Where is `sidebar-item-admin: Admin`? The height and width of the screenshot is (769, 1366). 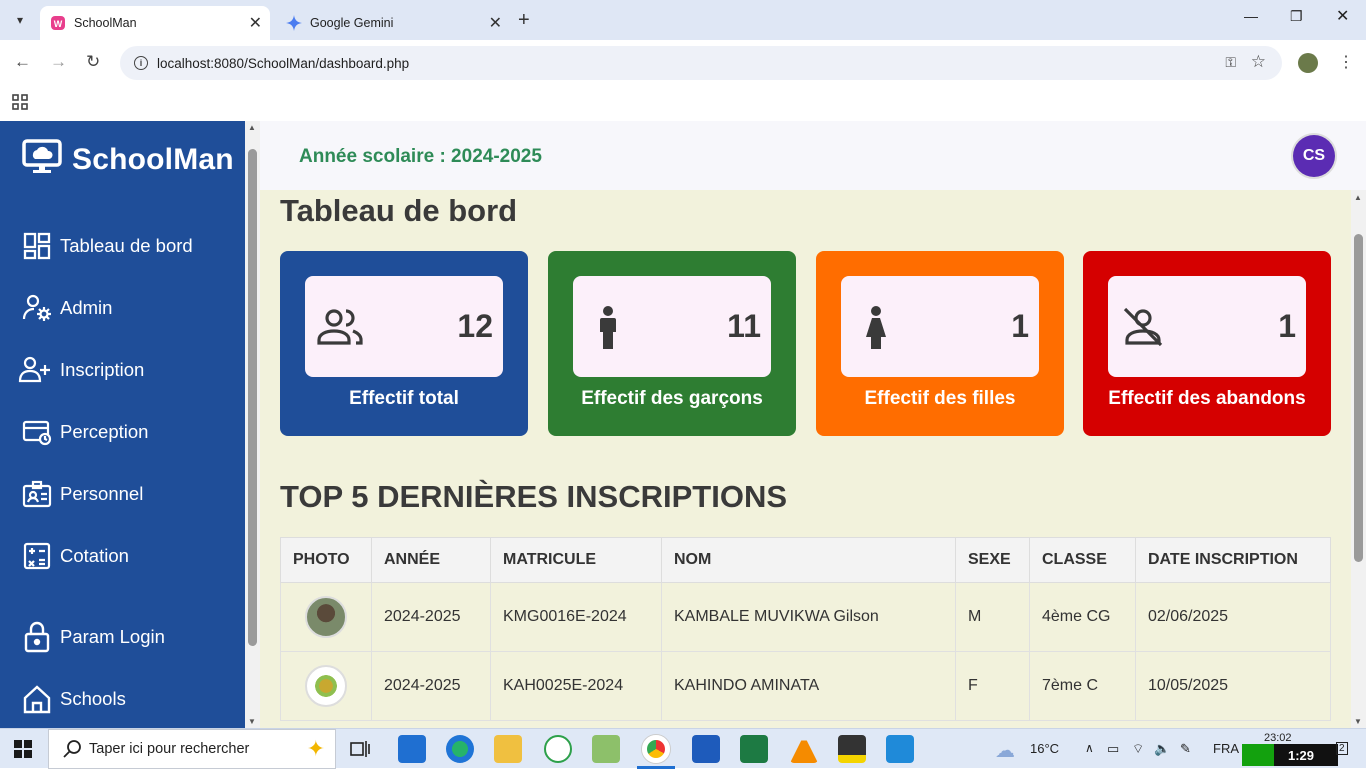 sidebar-item-admin: Admin is located at coordinates (67, 308).